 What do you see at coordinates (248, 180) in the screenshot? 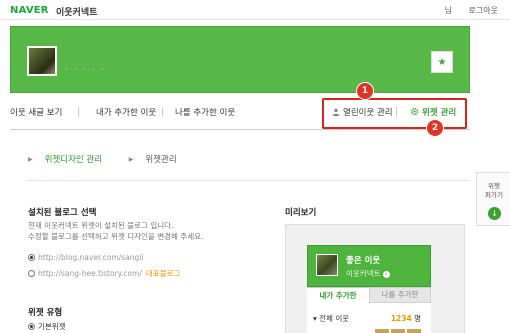
I see `section-divider` at bounding box center [248, 180].